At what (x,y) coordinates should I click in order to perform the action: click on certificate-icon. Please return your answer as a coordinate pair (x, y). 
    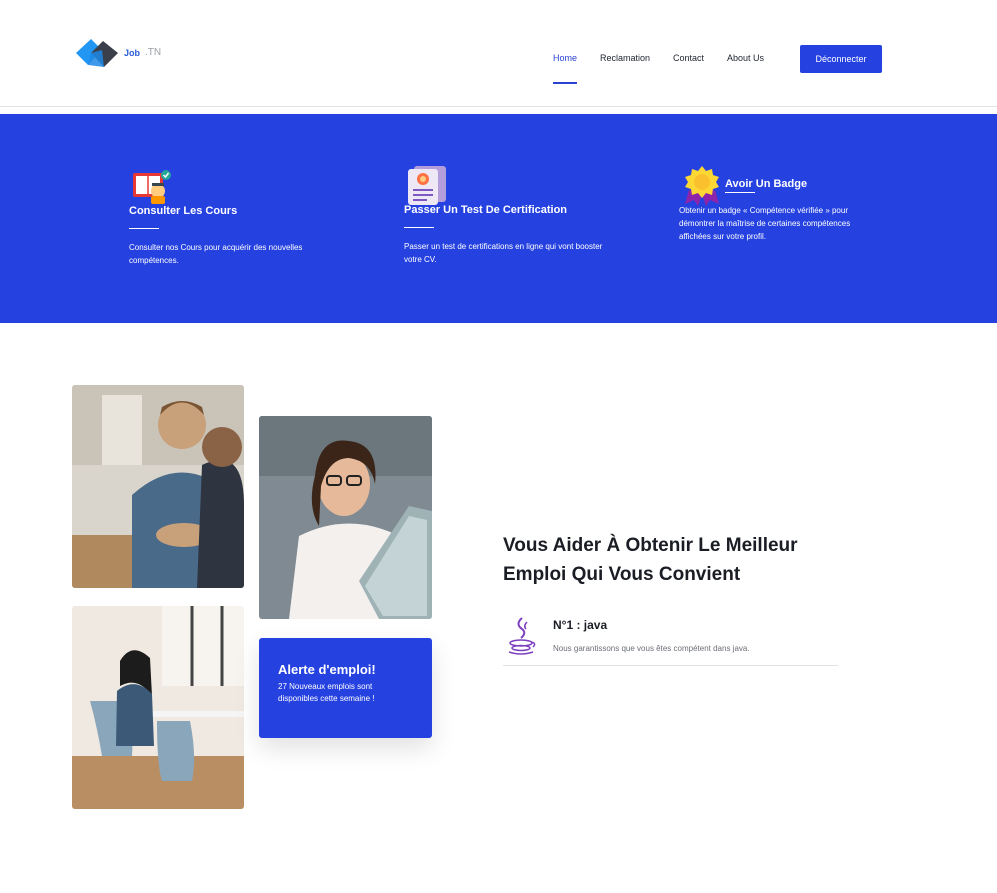
    Looking at the image, I should click on (427, 185).